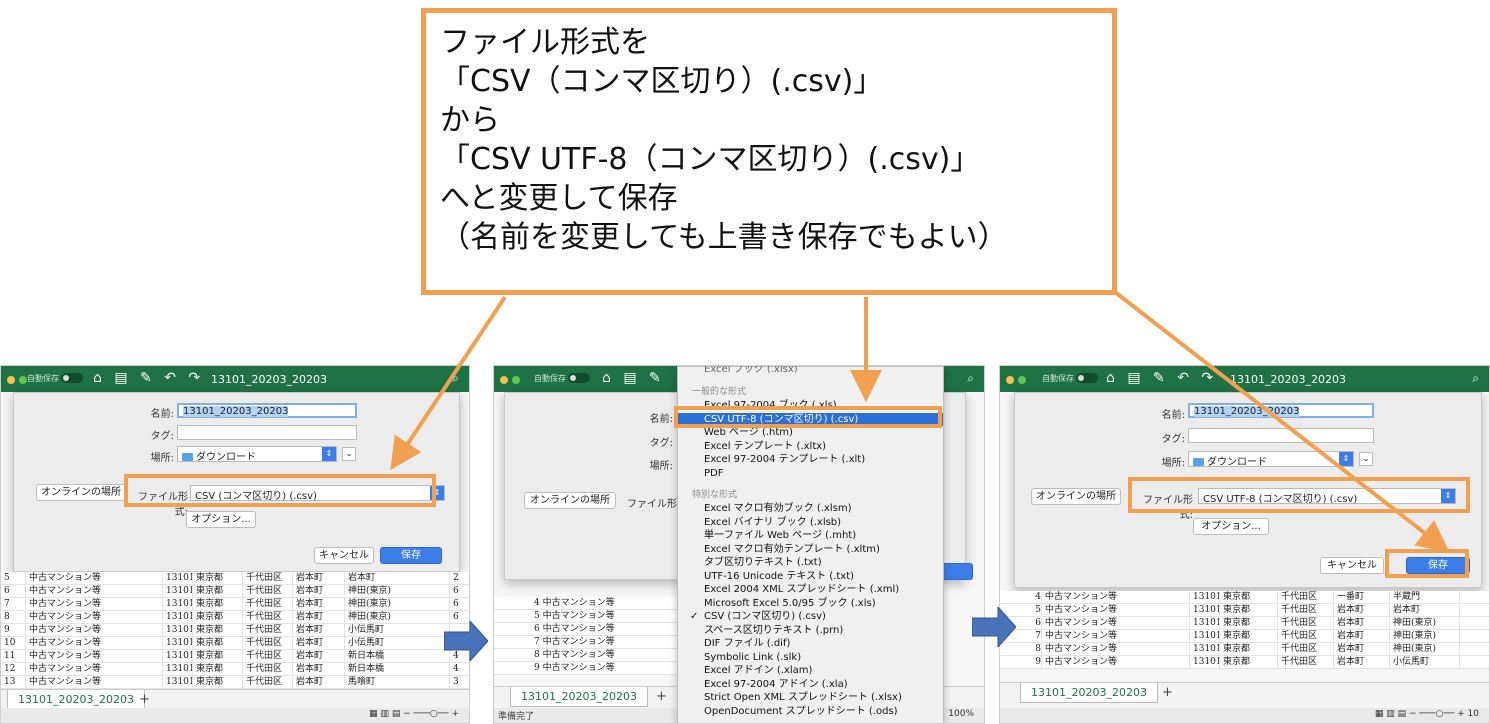 The width and height of the screenshot is (1490, 724). I want to click on cell: 8 中古マンション等, so click(589, 655).